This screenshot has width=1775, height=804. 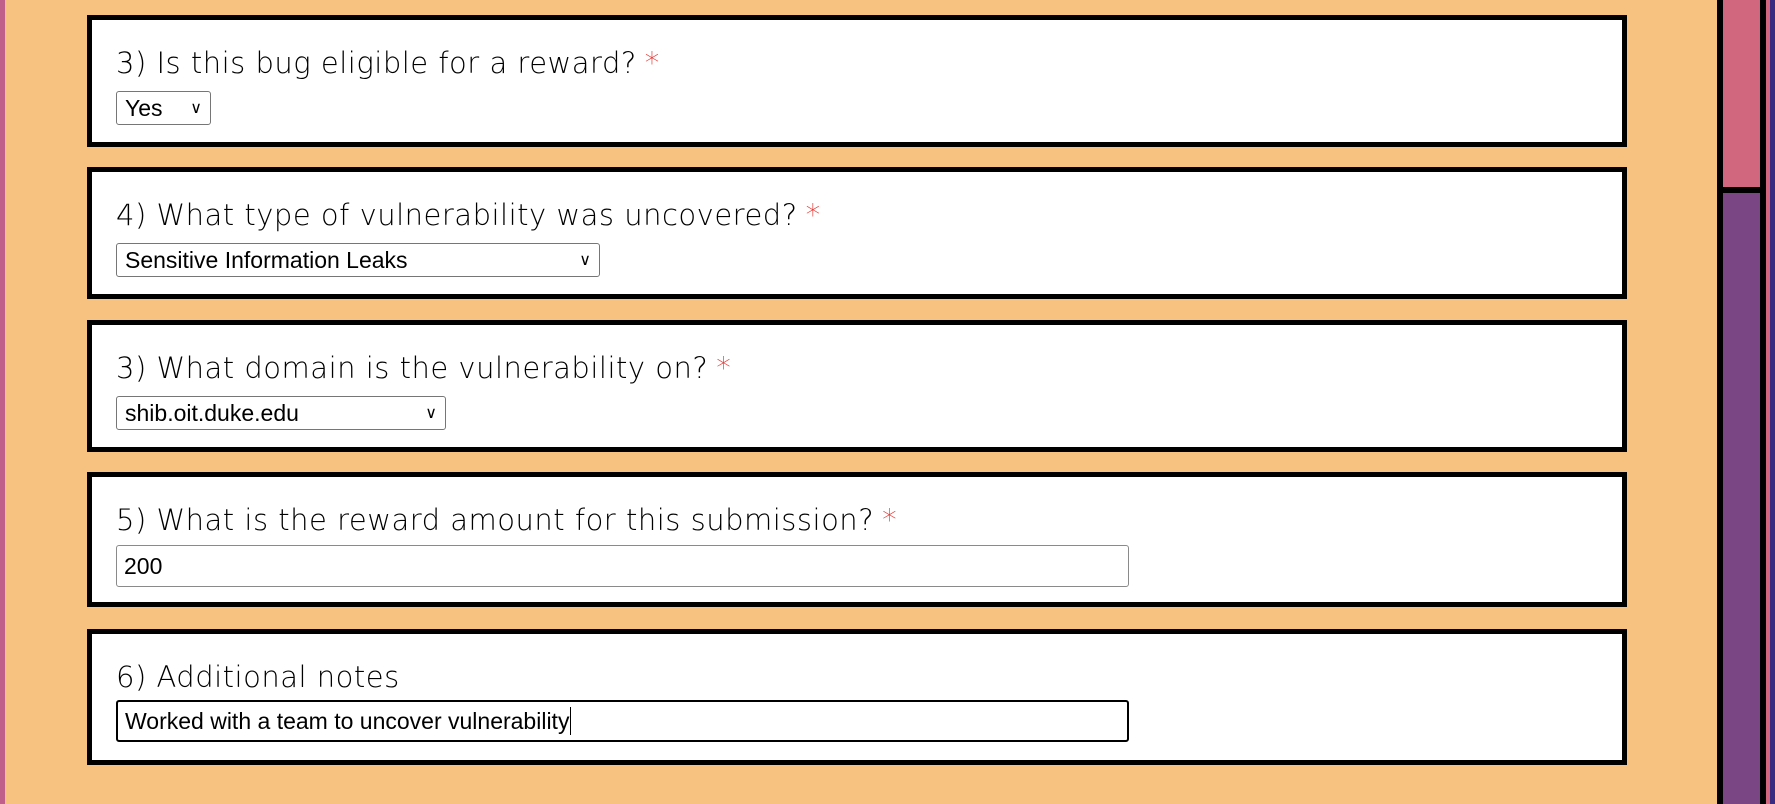 What do you see at coordinates (388, 63) in the screenshot?
I see `question-label: 3) Is this bug eligible for a reward? *` at bounding box center [388, 63].